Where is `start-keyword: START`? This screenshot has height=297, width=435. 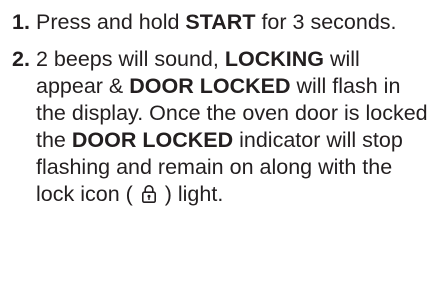 start-keyword: START is located at coordinates (220, 22).